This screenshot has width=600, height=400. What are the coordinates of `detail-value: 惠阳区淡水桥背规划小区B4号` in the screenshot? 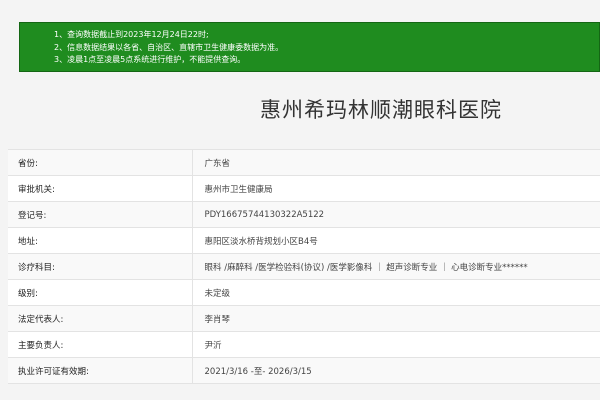 It's located at (395, 240).